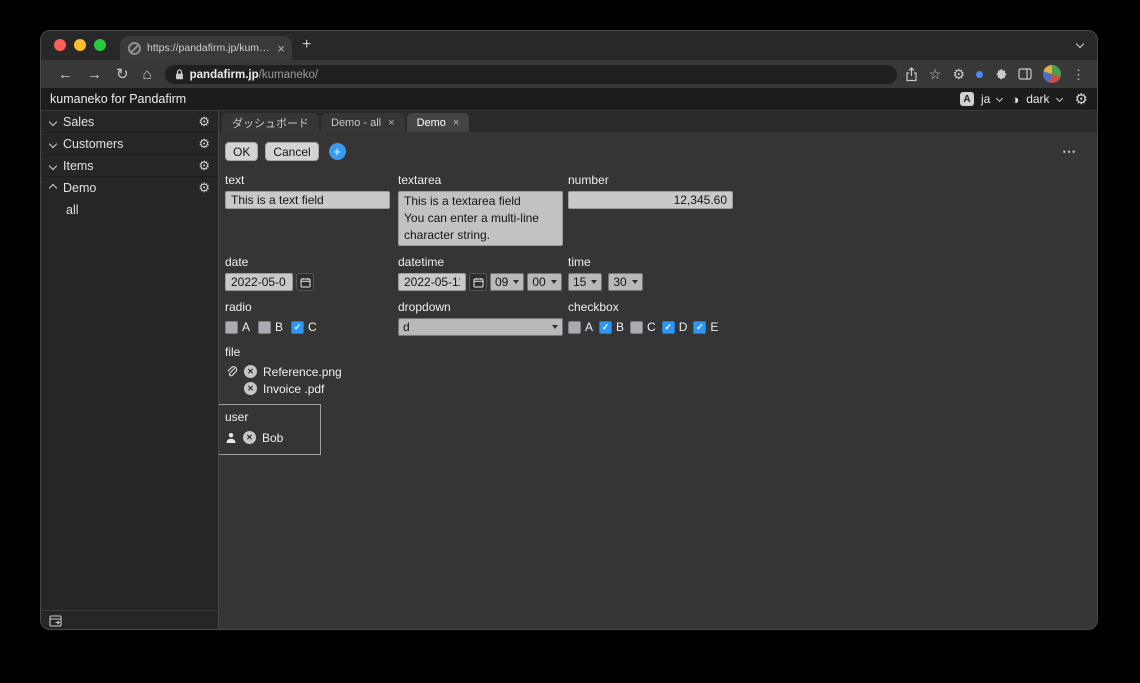  I want to click on checkbox-option: B, so click(611, 327).